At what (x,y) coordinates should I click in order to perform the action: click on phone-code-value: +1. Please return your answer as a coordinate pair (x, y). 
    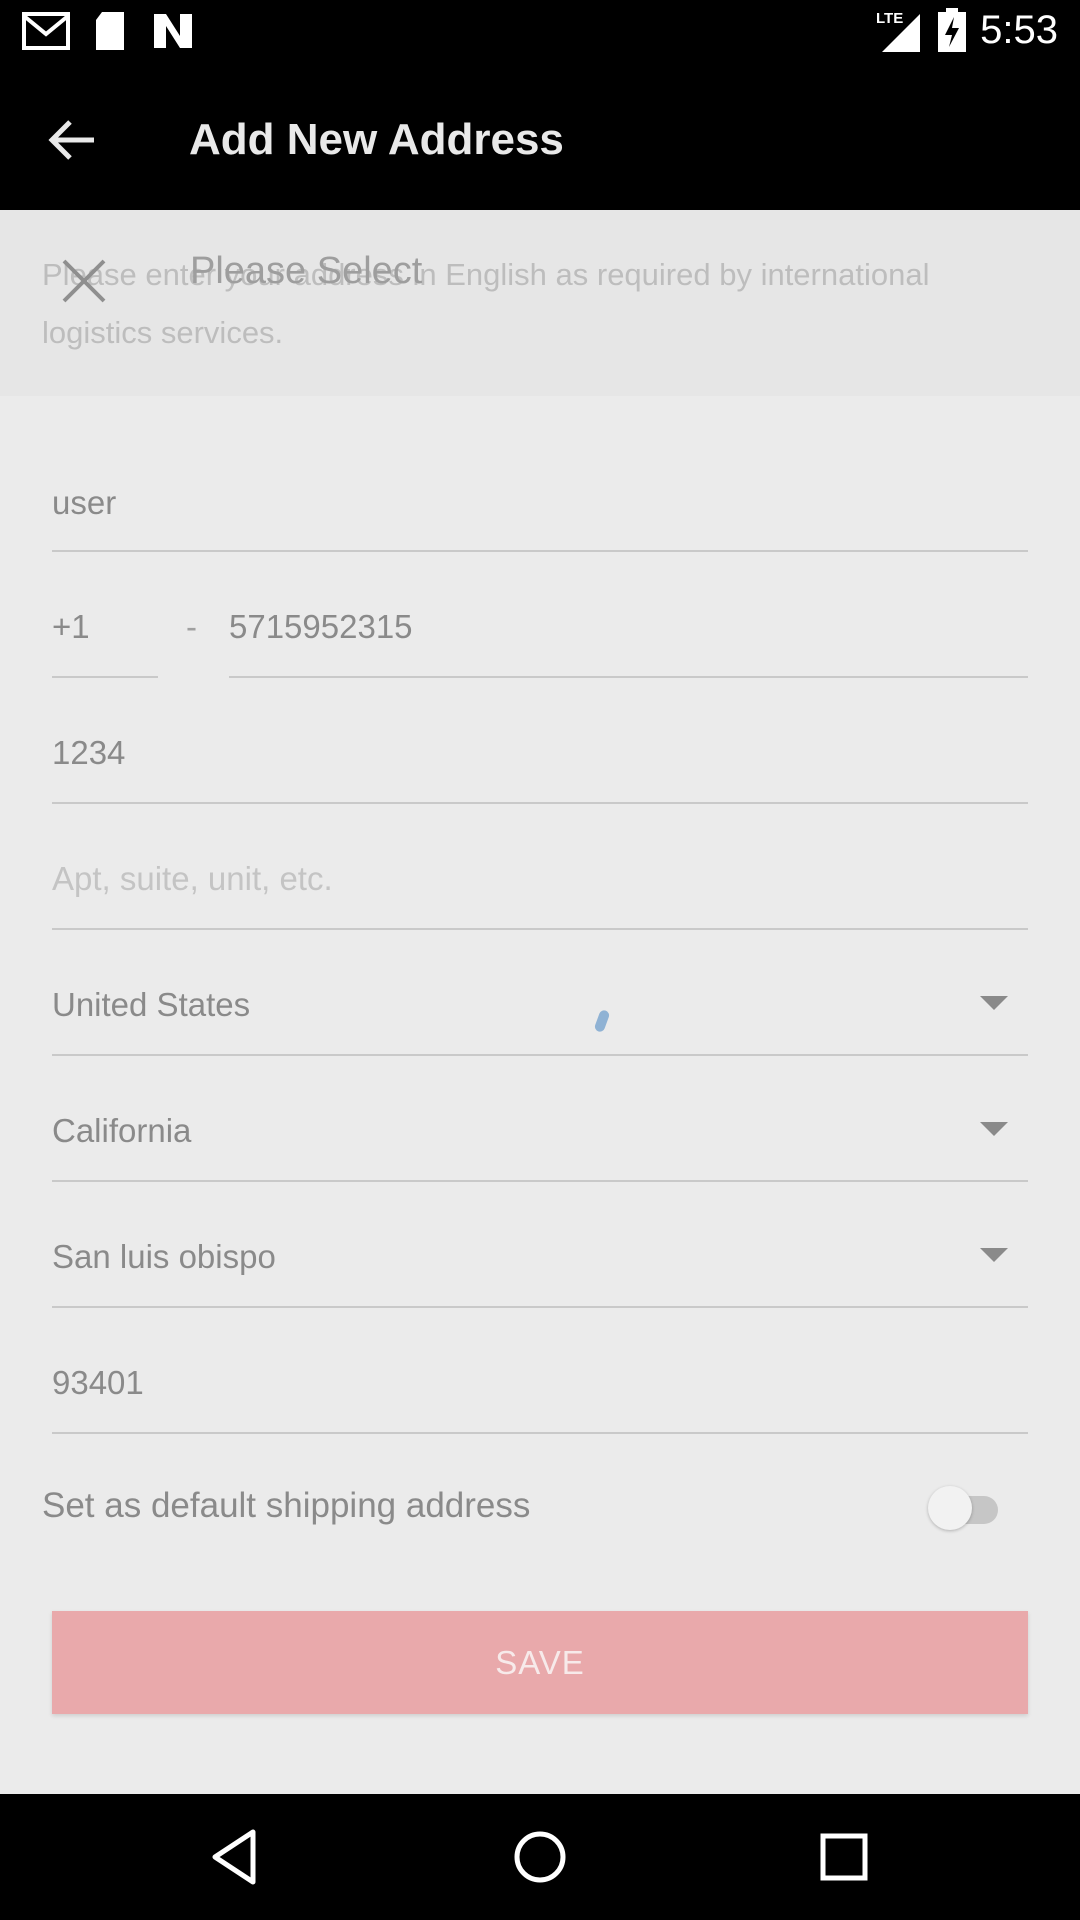
    Looking at the image, I should click on (71, 626).